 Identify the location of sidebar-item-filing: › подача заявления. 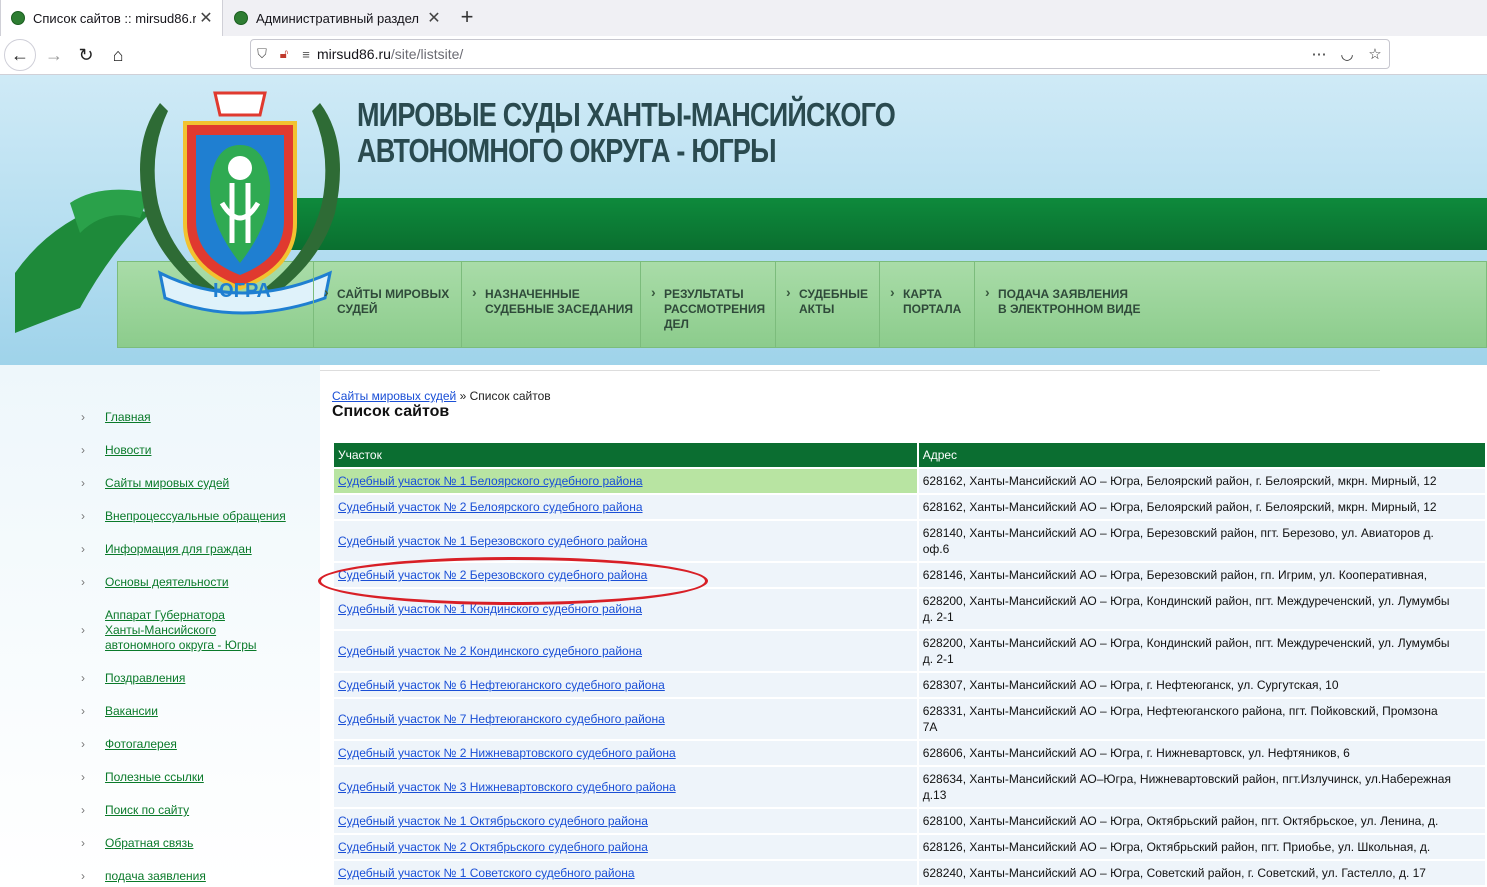
(143, 876).